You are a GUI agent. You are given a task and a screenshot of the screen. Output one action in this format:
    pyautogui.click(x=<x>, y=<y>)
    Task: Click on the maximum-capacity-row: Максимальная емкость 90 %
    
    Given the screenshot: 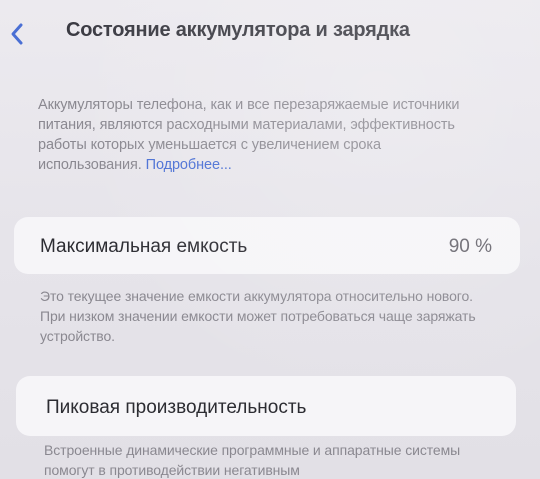 What is the action you would take?
    pyautogui.click(x=267, y=245)
    